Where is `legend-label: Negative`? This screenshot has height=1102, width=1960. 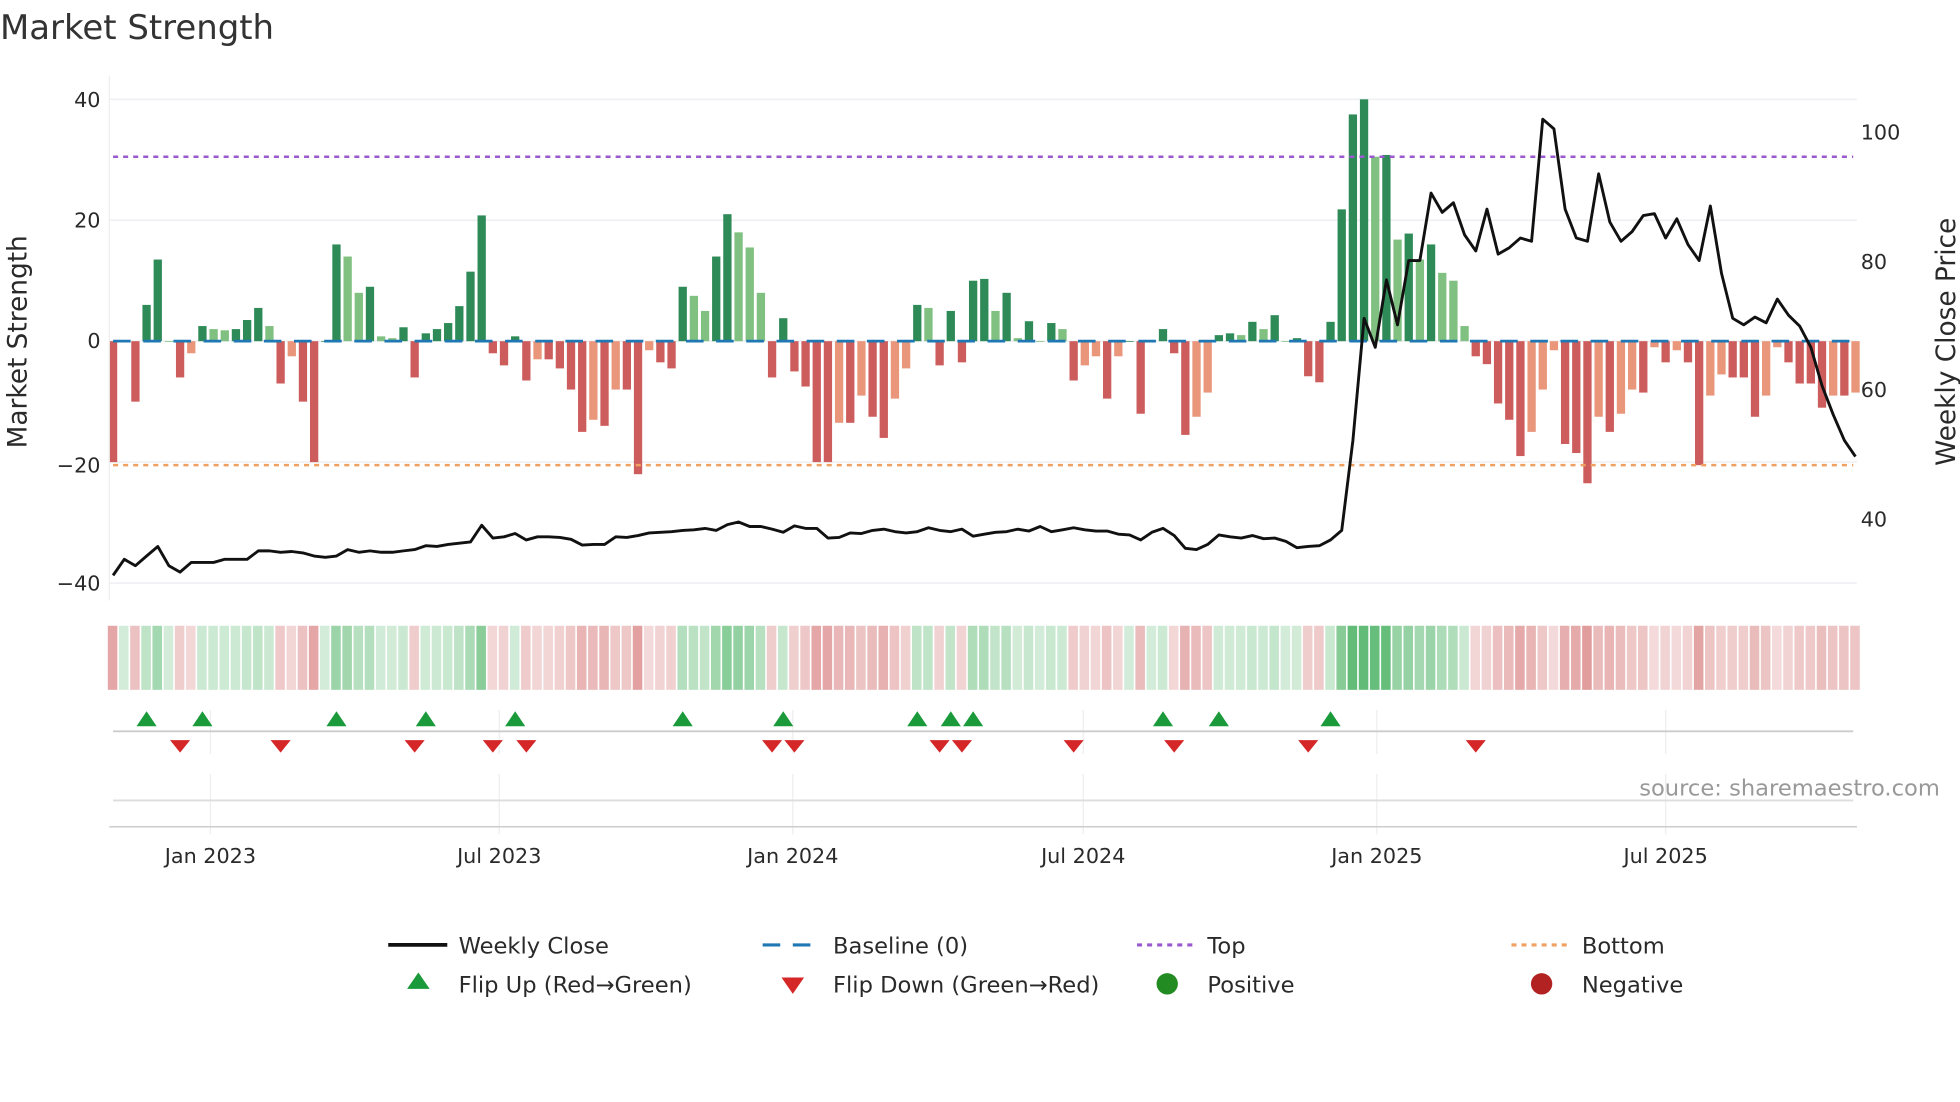
legend-label: Negative is located at coordinates (1632, 986).